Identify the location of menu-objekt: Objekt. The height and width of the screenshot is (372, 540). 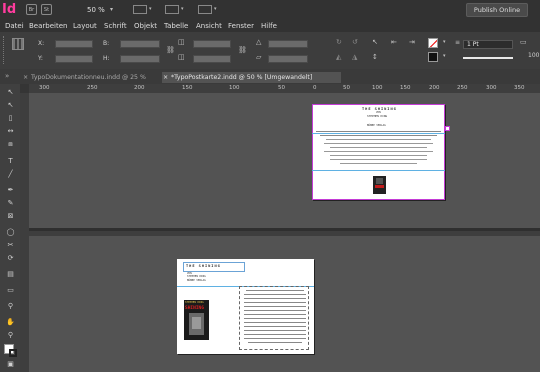
(145, 26).